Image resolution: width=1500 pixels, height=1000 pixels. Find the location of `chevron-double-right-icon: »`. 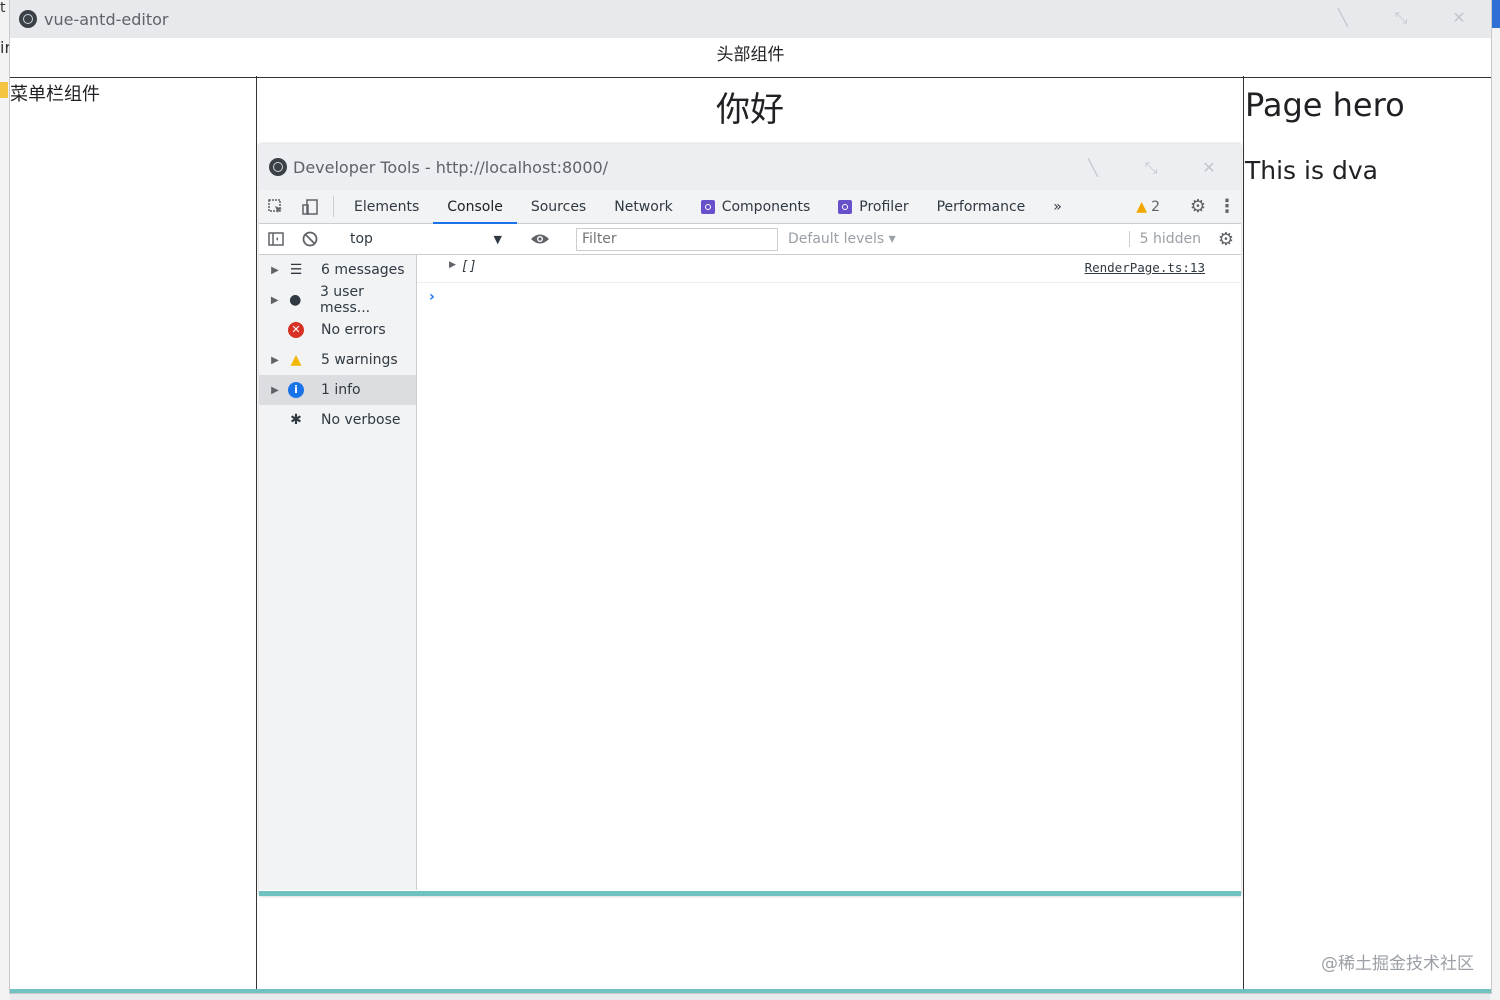

chevron-double-right-icon: » is located at coordinates (1057, 206).